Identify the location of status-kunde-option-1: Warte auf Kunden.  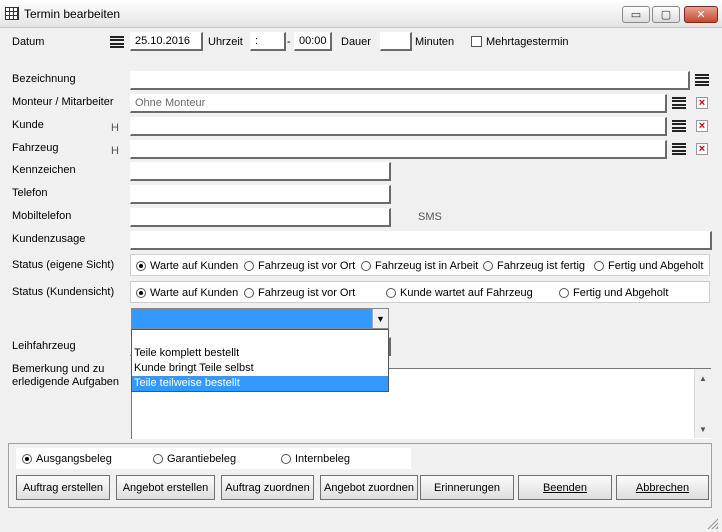
(187, 293).